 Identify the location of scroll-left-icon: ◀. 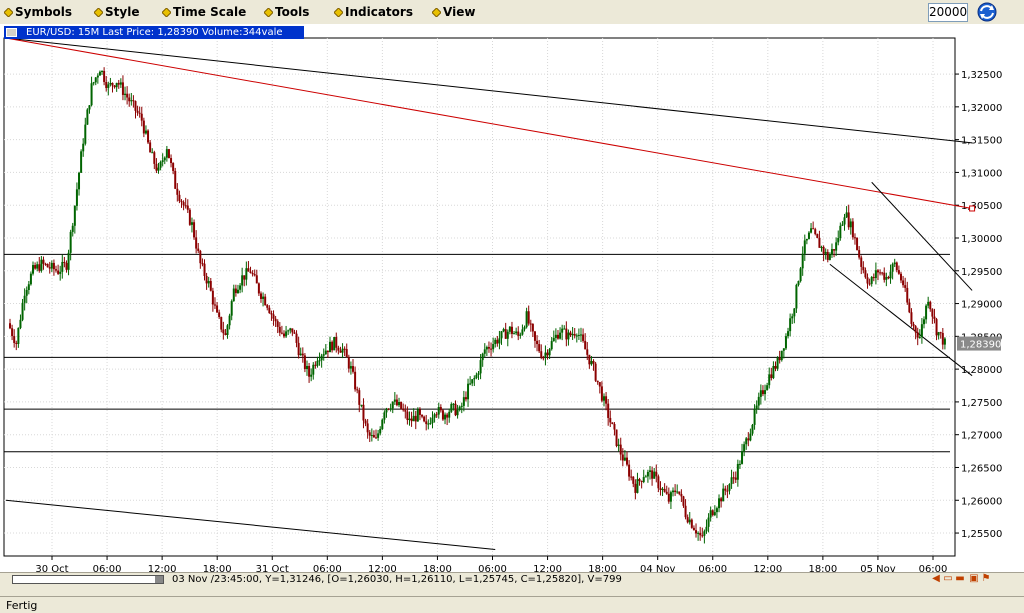
(936, 579).